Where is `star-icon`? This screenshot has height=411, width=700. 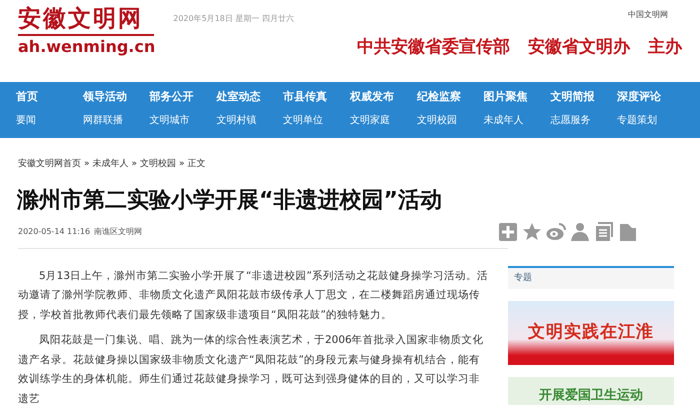
star-icon is located at coordinates (532, 232).